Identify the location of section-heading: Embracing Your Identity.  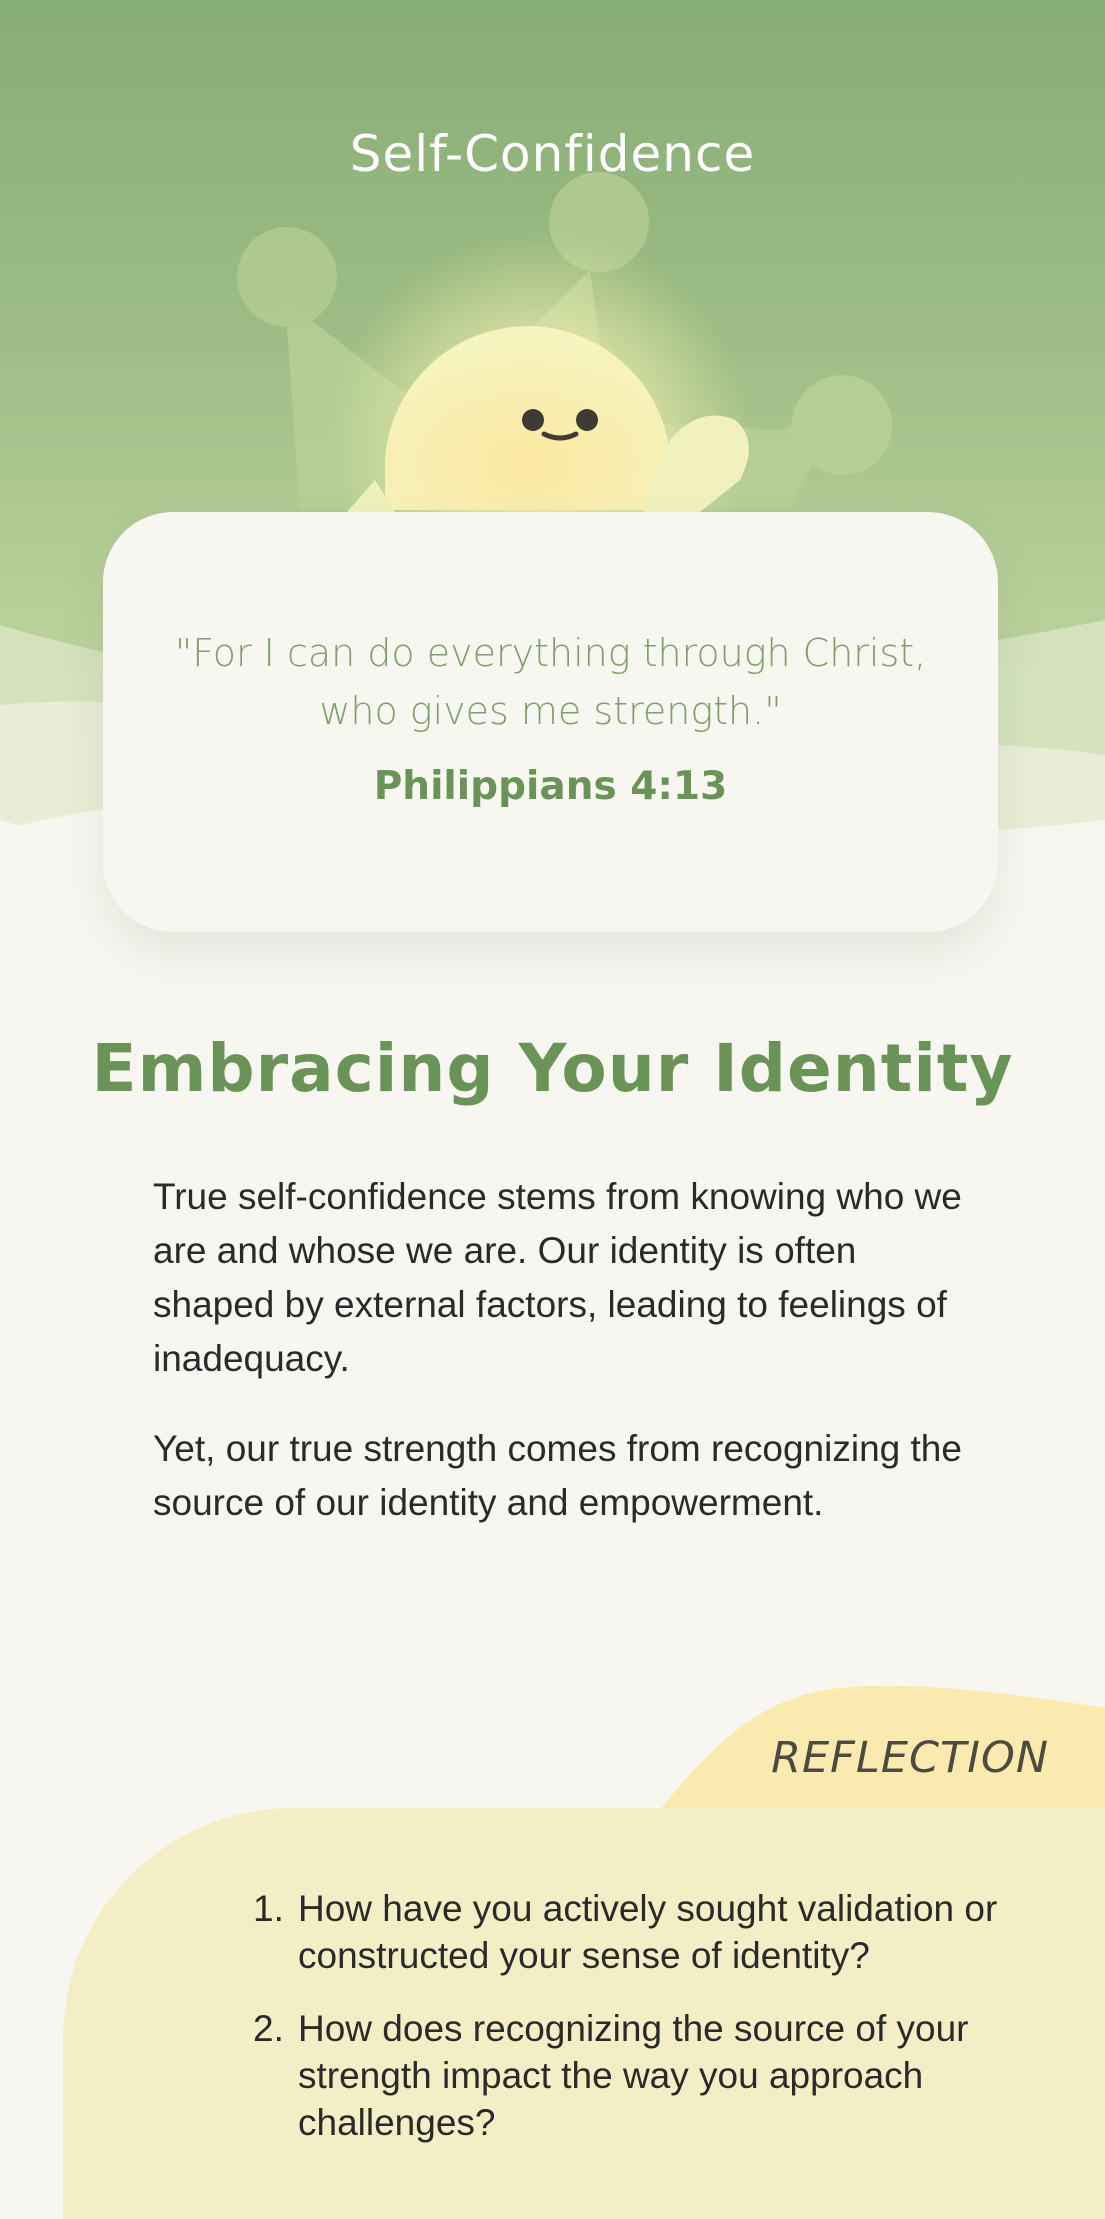
(552, 1068).